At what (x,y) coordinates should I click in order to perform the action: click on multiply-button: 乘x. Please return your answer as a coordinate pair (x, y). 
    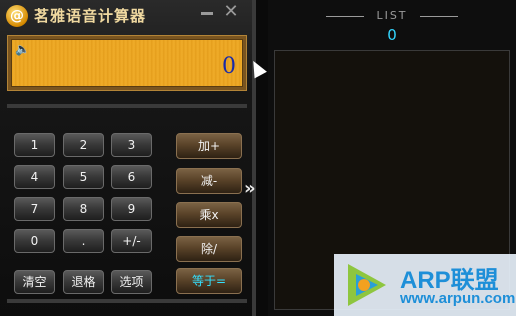
    Looking at the image, I should click on (209, 215).